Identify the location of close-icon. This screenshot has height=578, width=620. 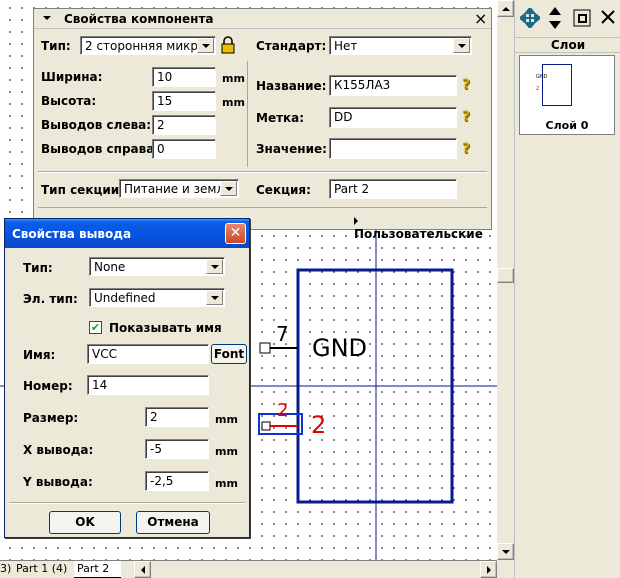
(608, 17).